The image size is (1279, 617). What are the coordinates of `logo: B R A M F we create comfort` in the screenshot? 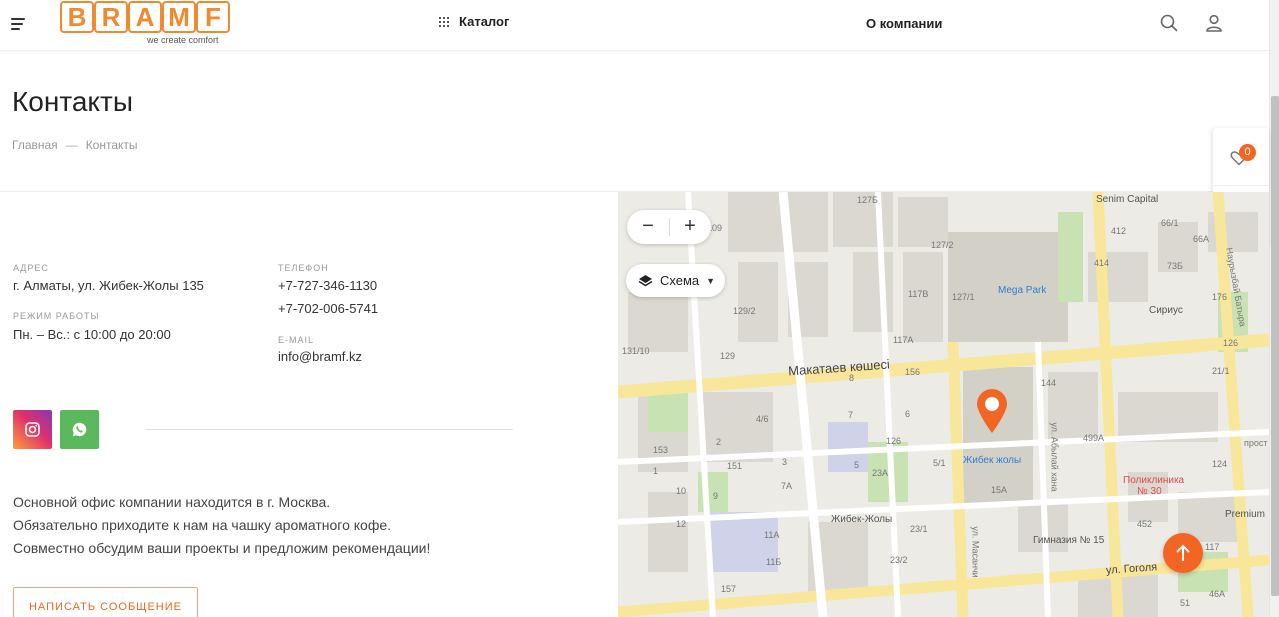 It's located at (146, 23).